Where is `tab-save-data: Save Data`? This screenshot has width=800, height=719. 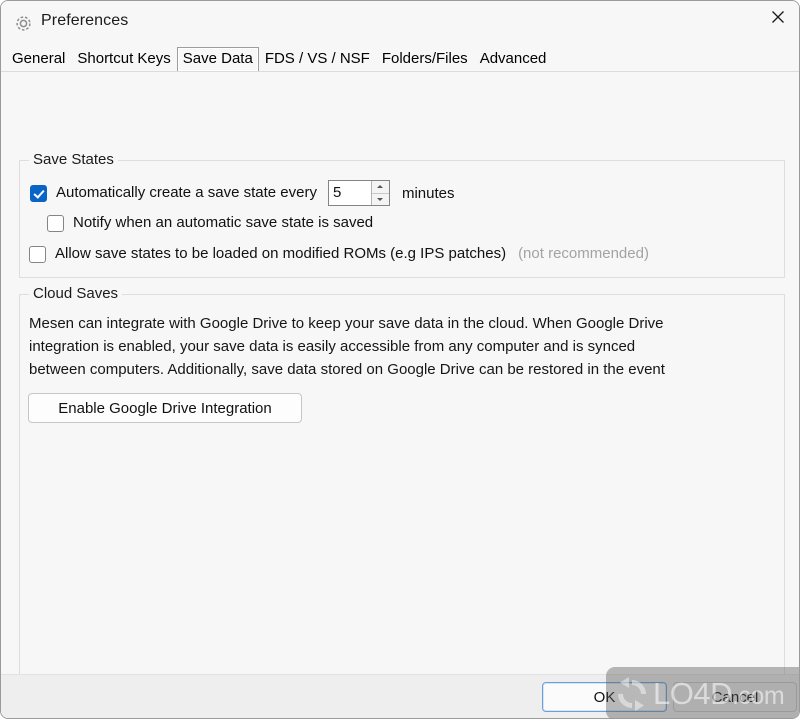 tab-save-data: Save Data is located at coordinates (217, 59).